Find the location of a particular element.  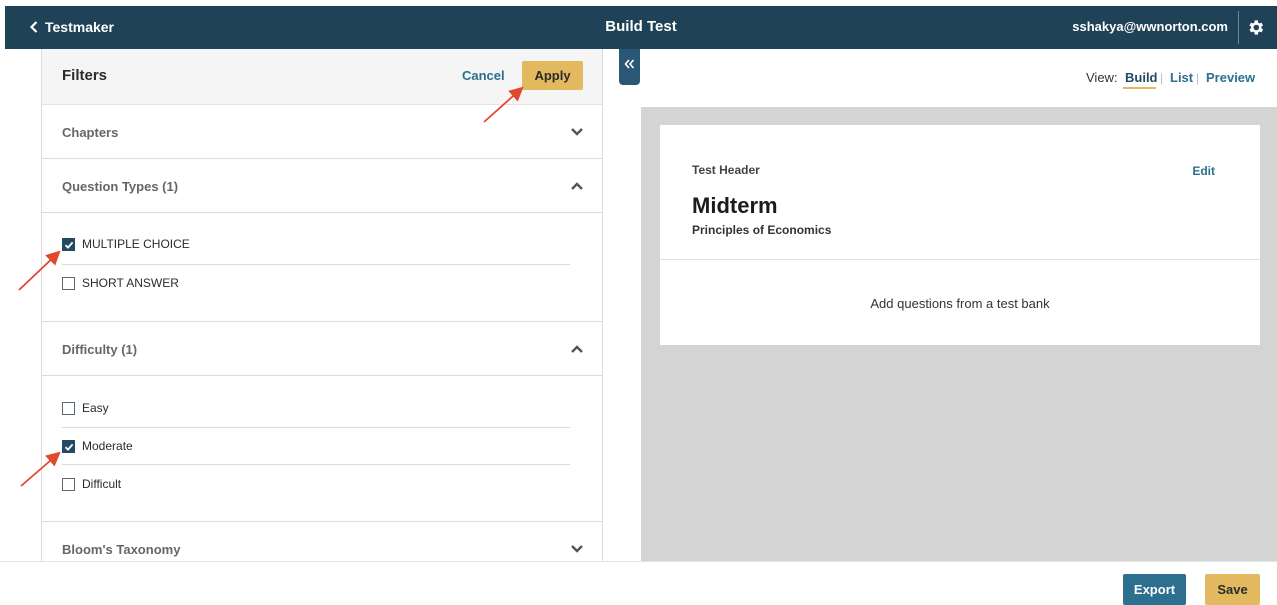

test-header-label: Test Header is located at coordinates (726, 170).